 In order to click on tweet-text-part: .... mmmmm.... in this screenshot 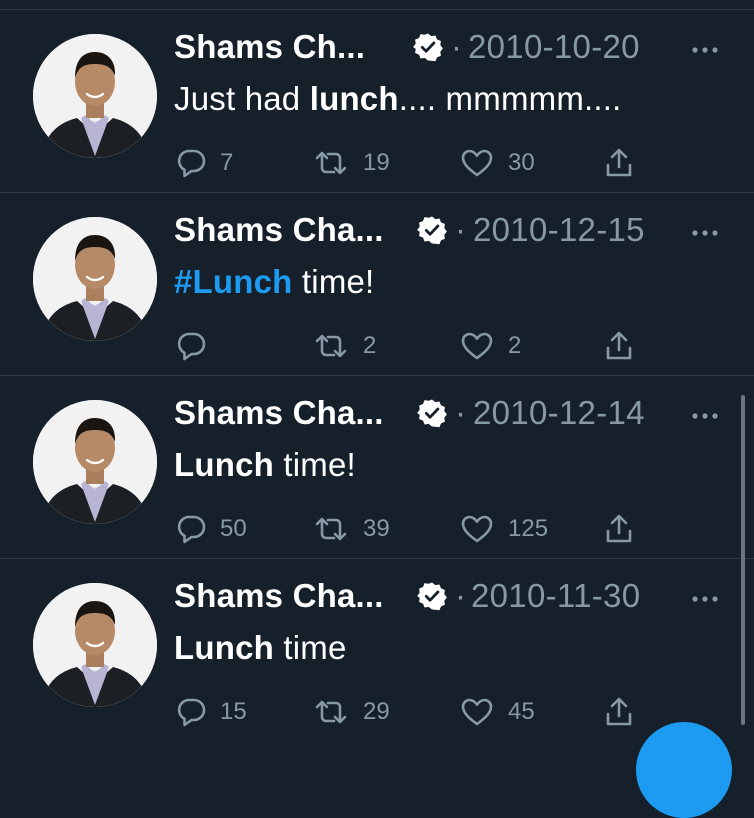, I will do `click(510, 98)`.